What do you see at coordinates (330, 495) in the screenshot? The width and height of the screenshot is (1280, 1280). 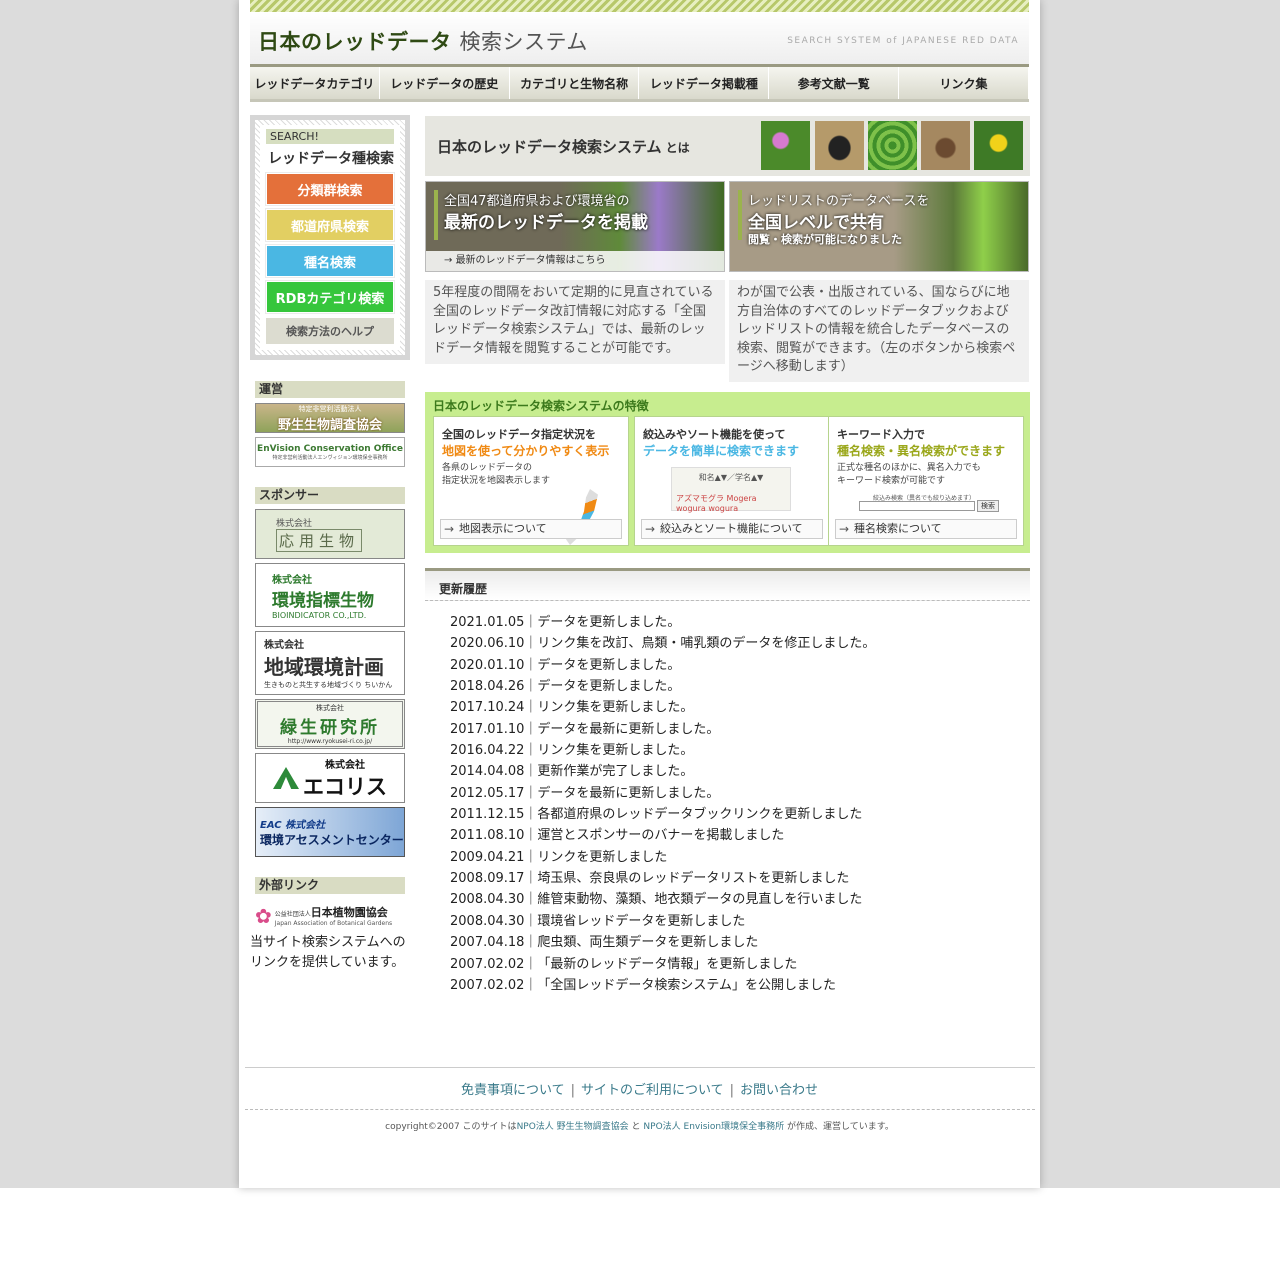 I see `sponsor-label: スポンサー` at bounding box center [330, 495].